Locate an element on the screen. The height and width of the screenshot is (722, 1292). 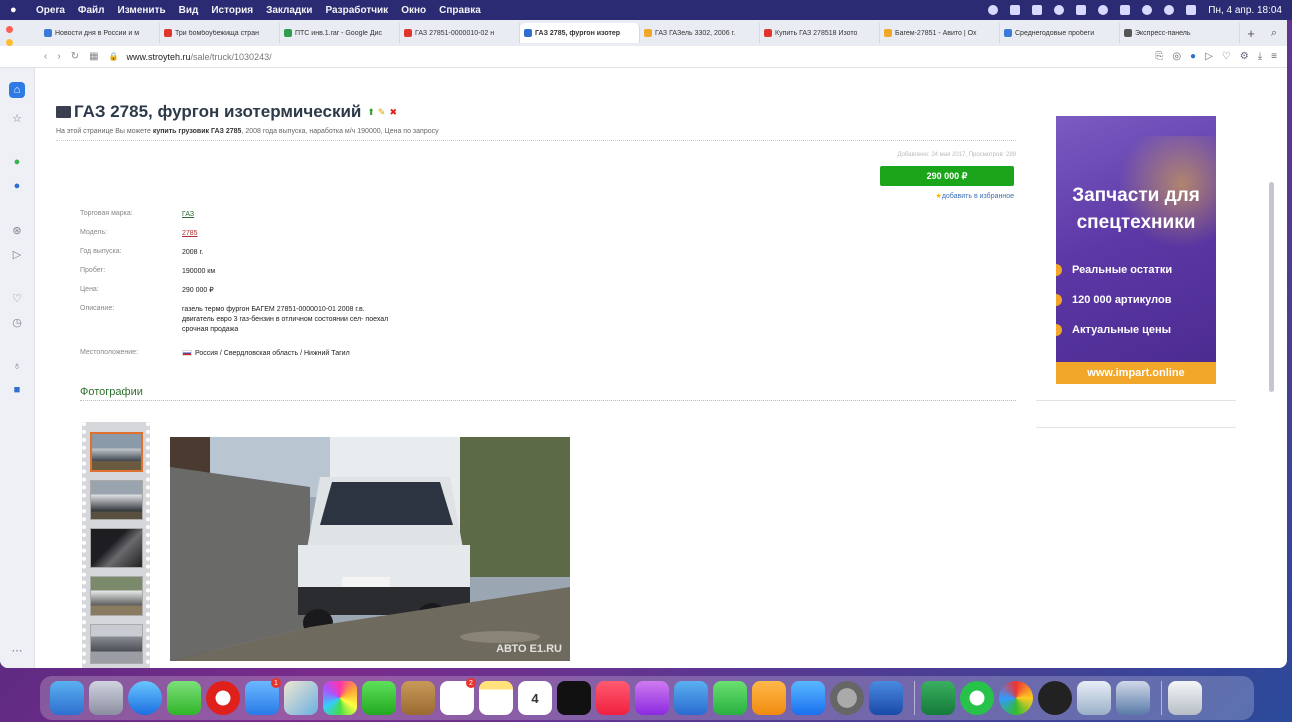
menu-bookmarks: Закладки is located at coordinates (289, 10).